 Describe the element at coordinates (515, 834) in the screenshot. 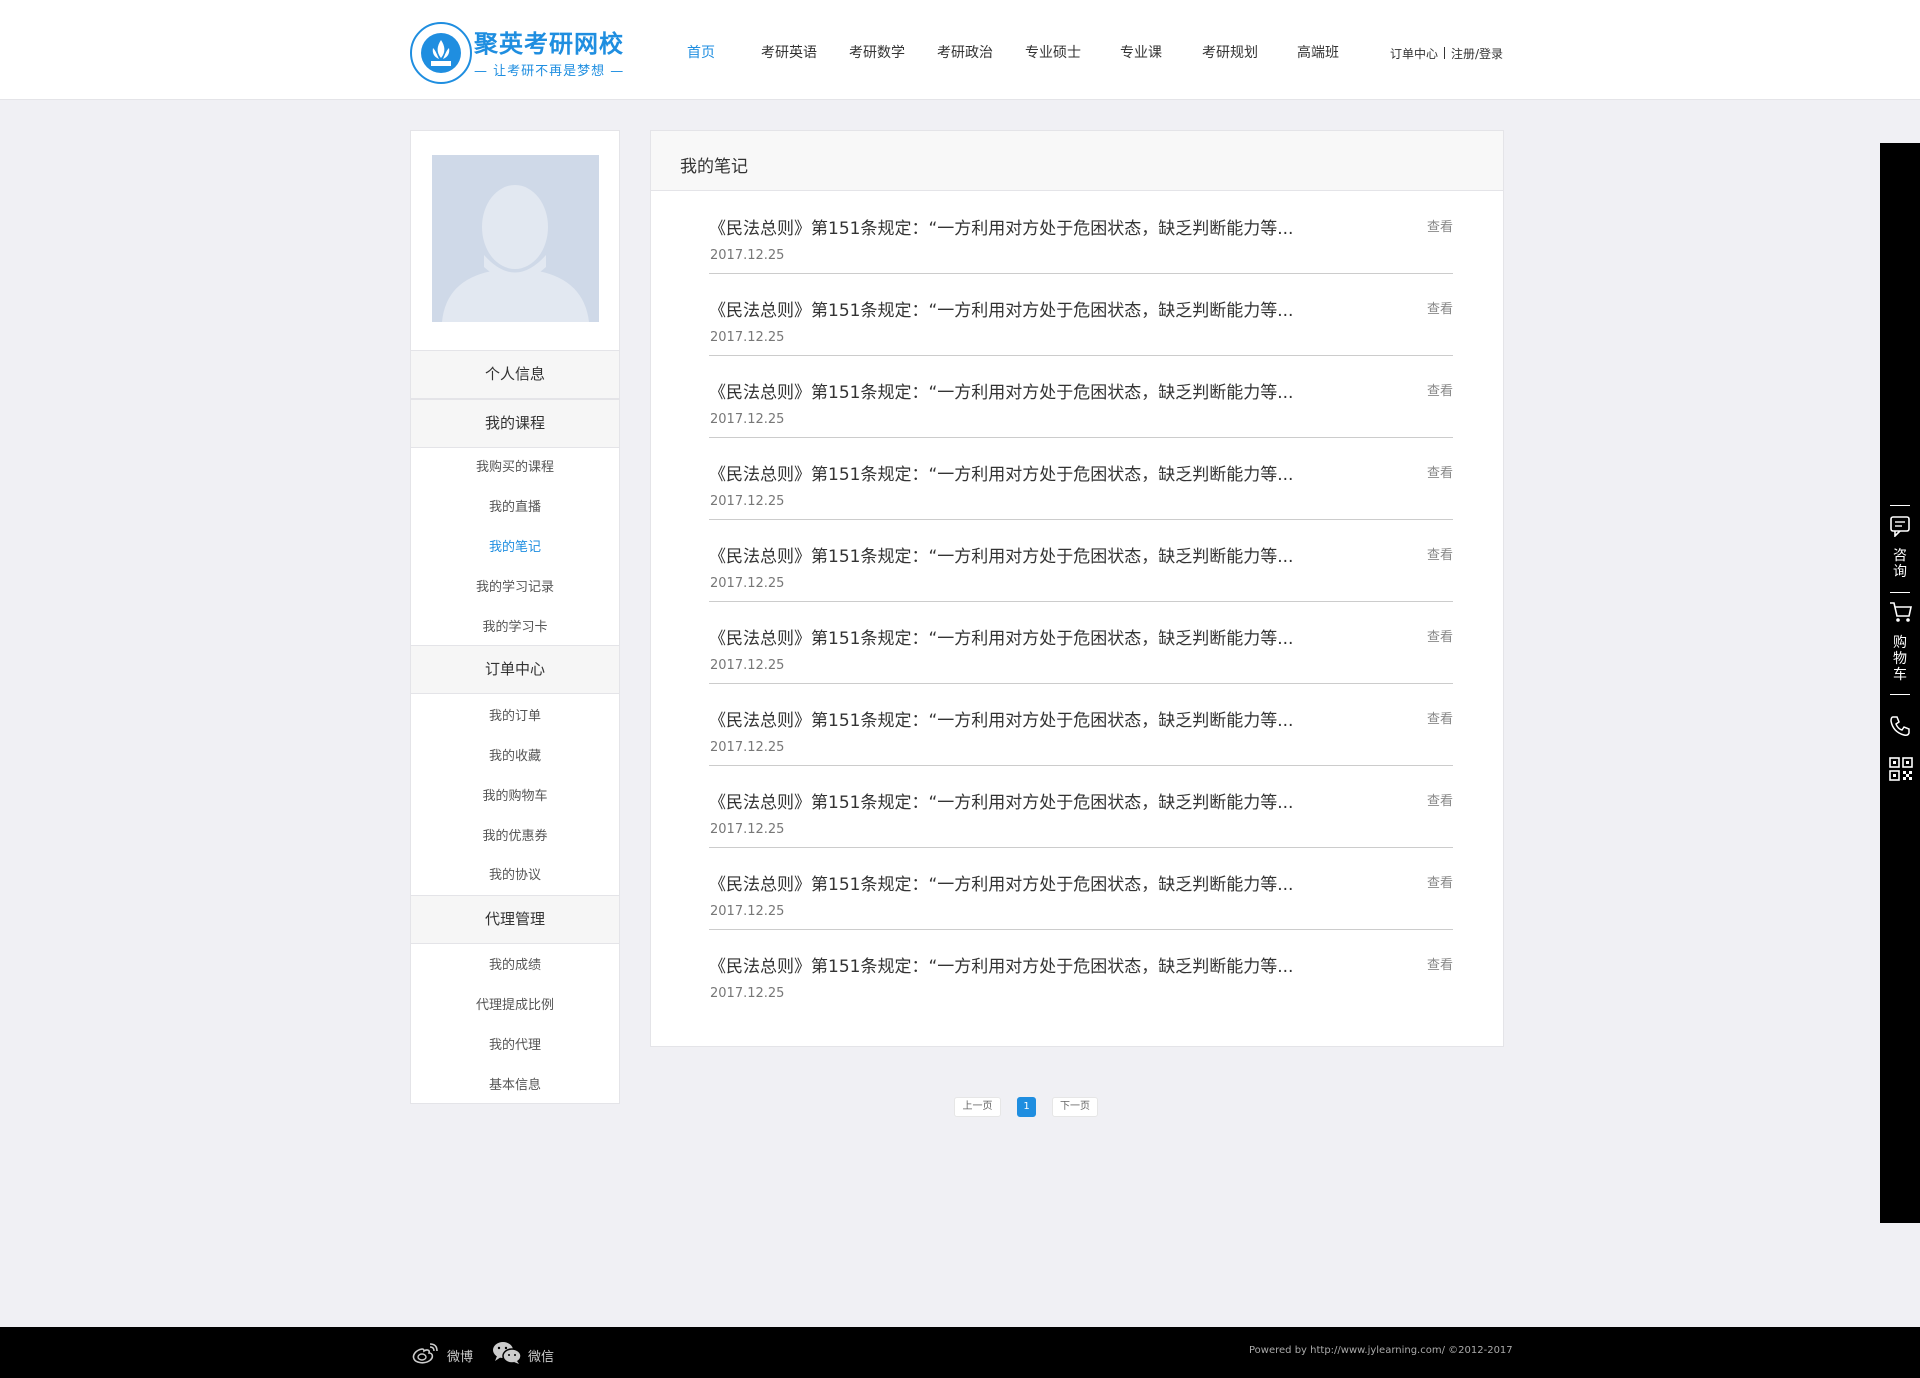

I see `sidebar-link: 我的优惠券` at that location.